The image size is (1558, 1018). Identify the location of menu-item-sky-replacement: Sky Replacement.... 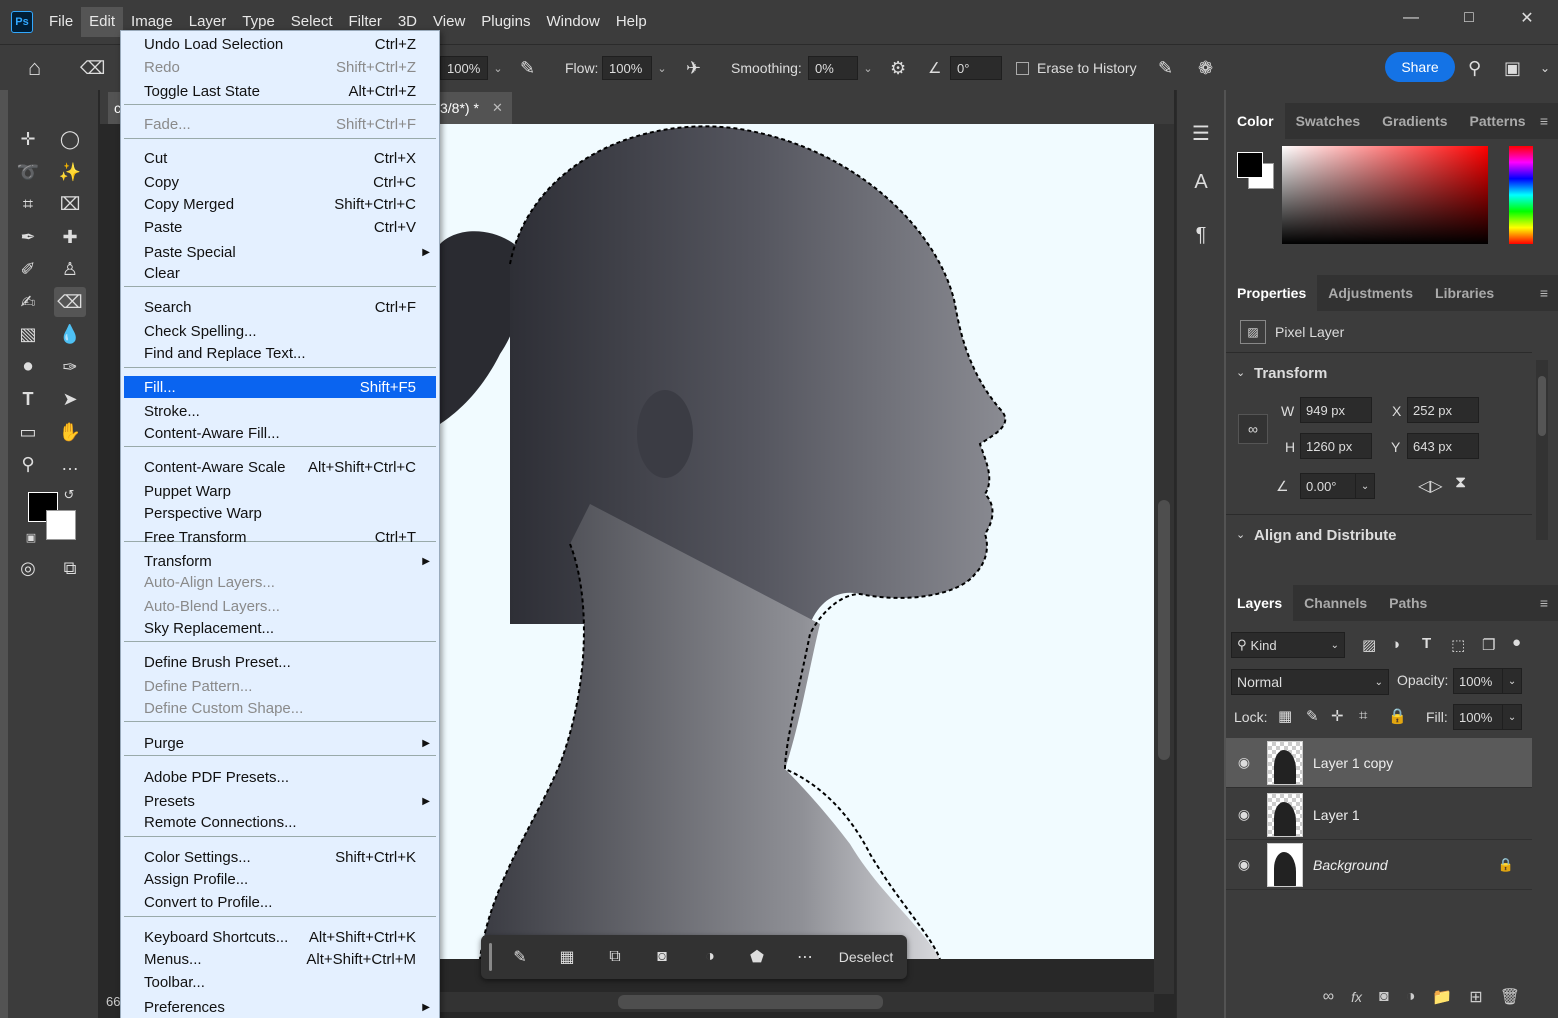
(280, 628).